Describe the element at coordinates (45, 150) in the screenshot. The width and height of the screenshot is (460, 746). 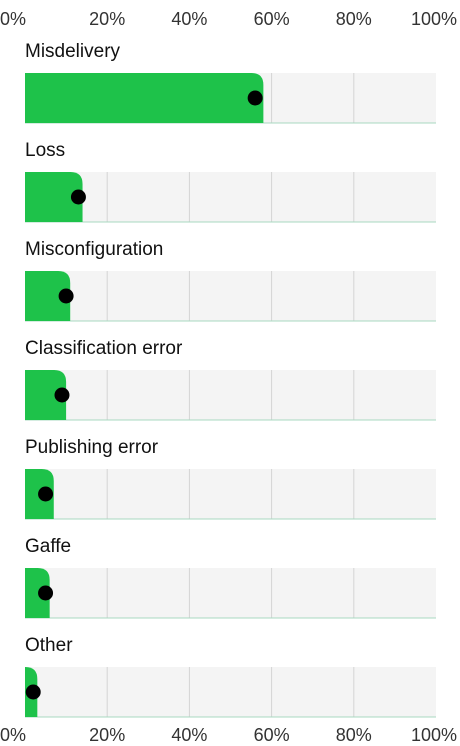
I see `category-label: Loss` at that location.